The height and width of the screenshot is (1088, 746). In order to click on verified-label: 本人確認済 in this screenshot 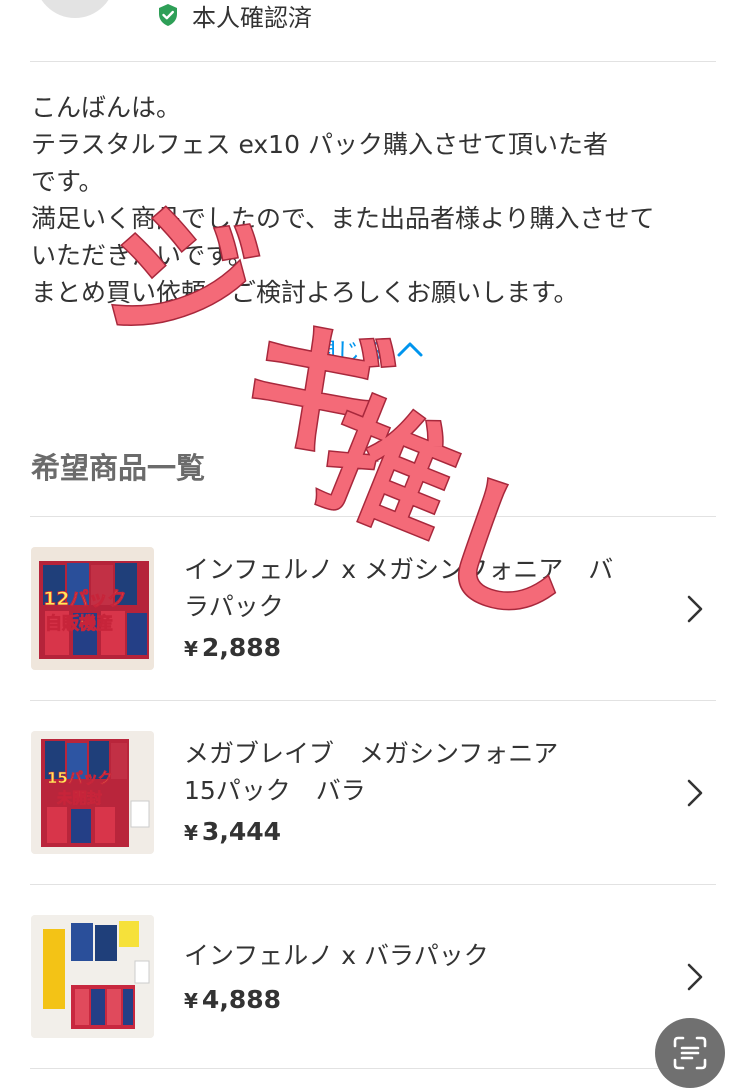, I will do `click(252, 17)`.